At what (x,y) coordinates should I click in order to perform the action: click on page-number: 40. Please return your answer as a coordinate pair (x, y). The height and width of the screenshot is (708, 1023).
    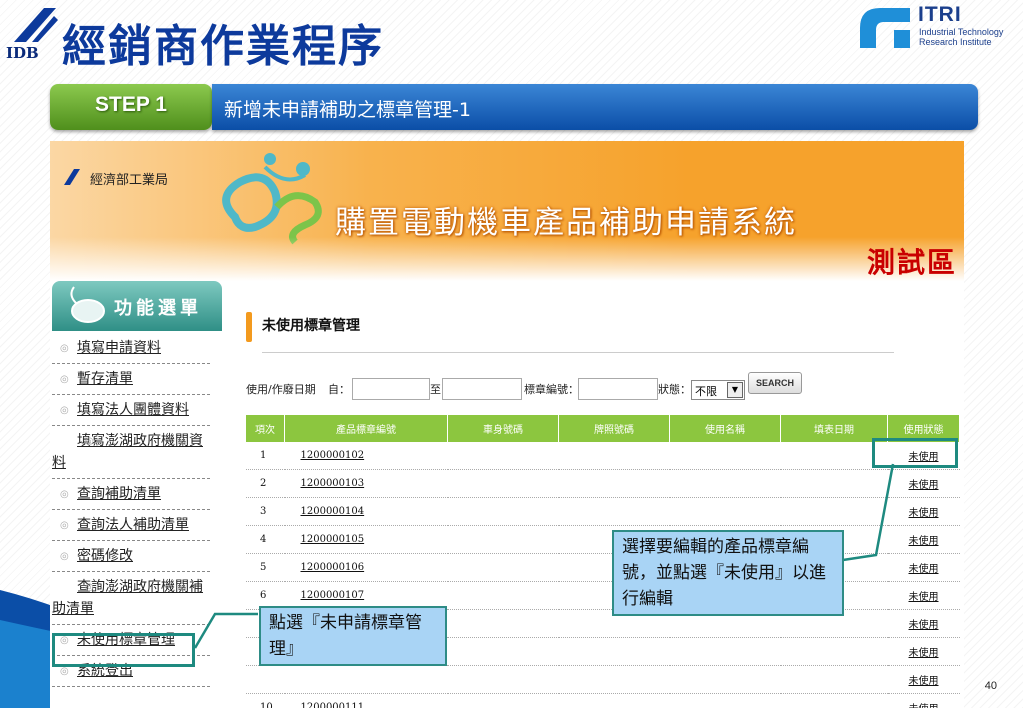
    Looking at the image, I should click on (990, 686).